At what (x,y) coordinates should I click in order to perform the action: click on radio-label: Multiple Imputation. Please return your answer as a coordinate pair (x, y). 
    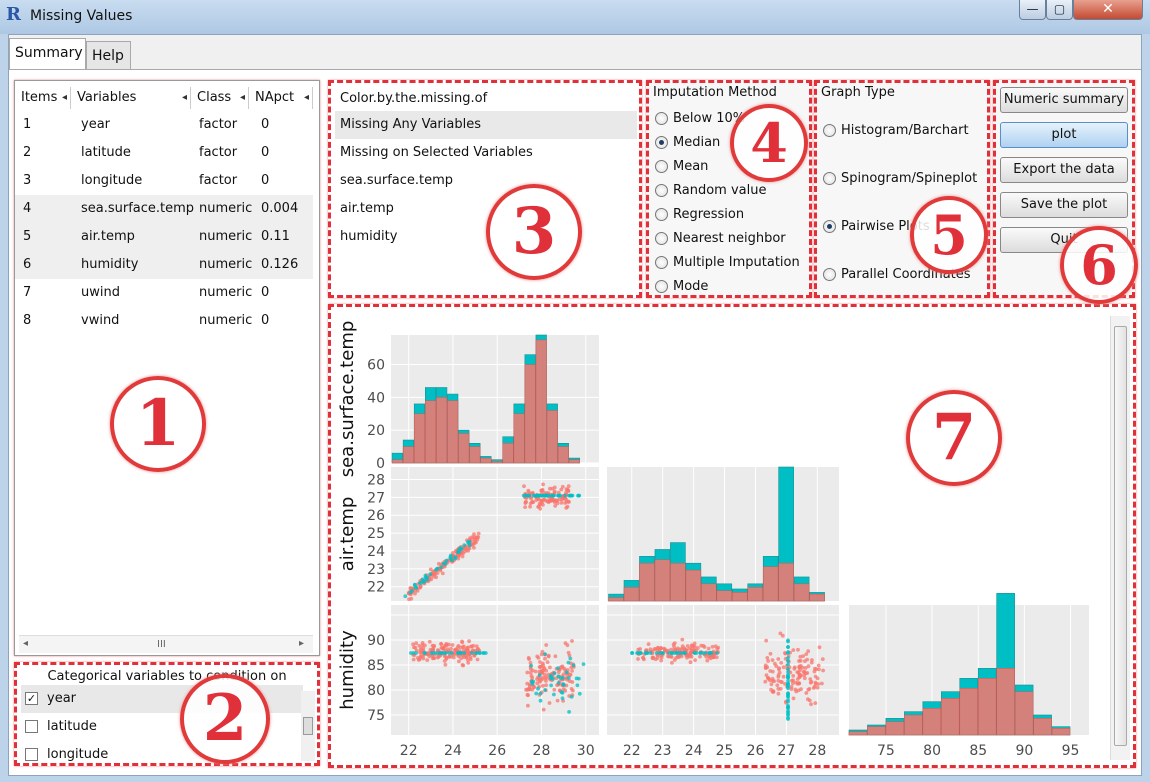
    Looking at the image, I should click on (736, 262).